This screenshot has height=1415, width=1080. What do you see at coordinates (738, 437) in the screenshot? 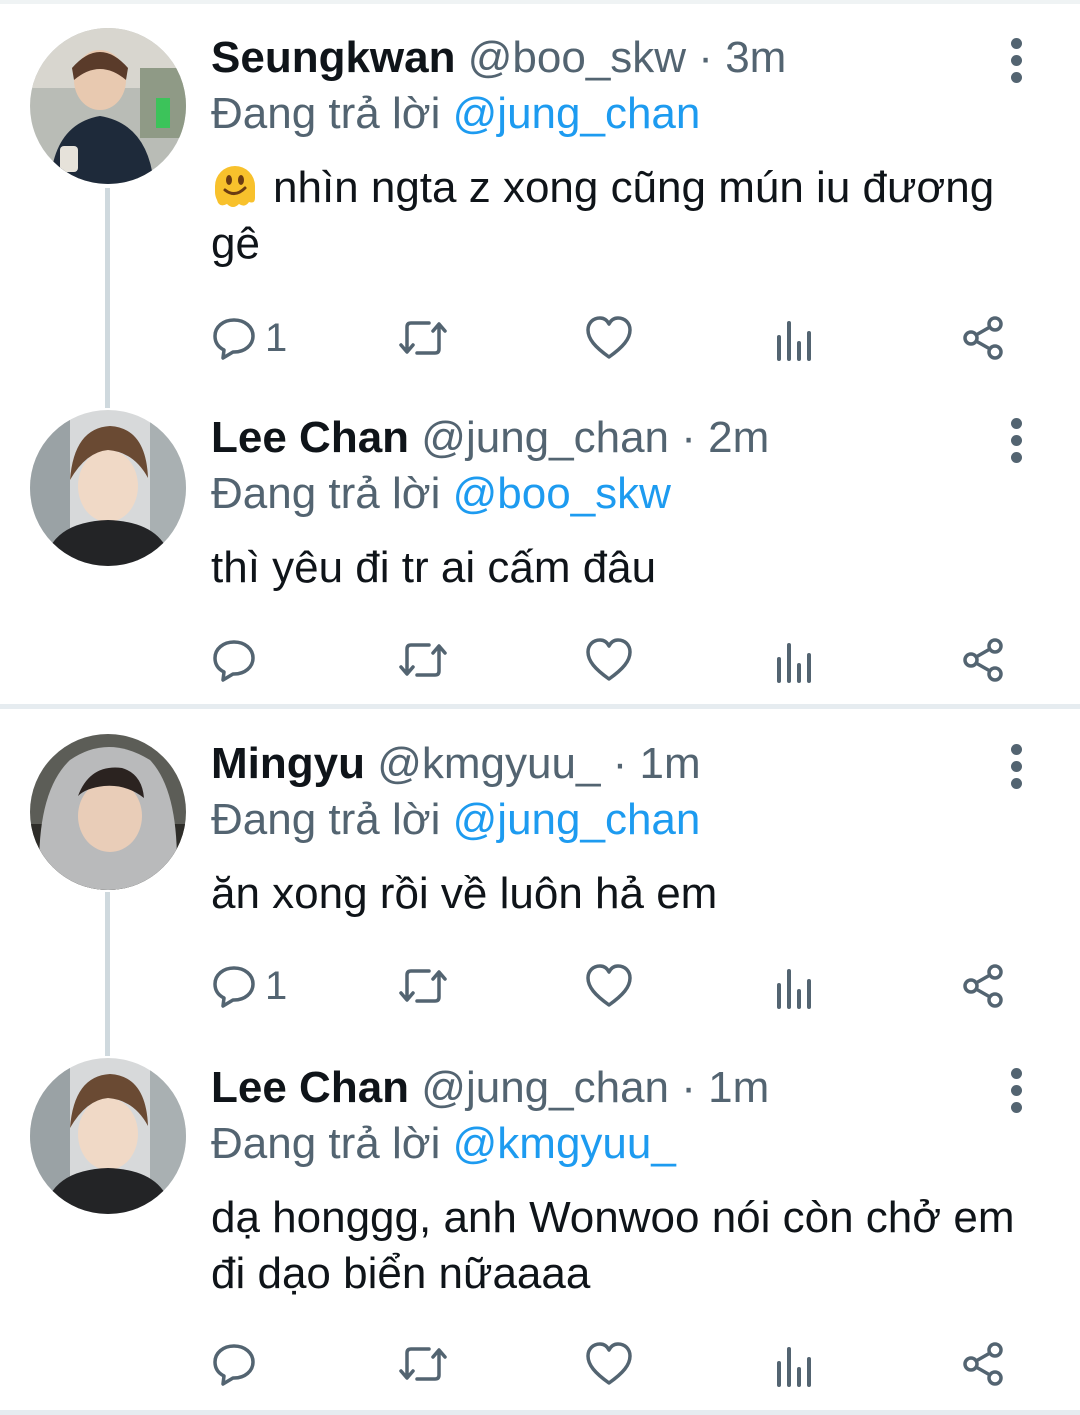
I see `timestamp: 2m` at bounding box center [738, 437].